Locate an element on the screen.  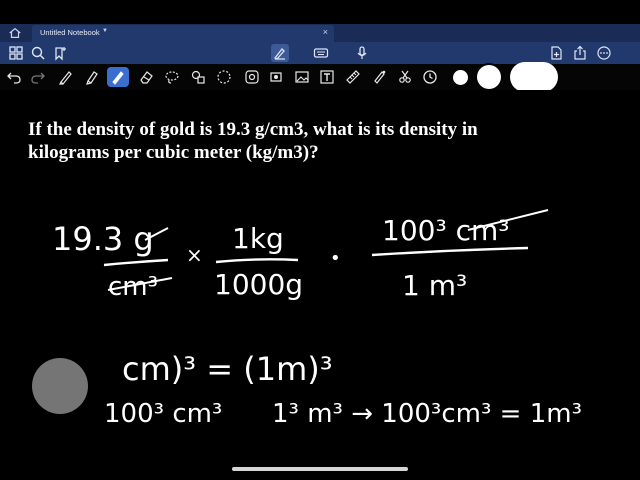
term2-numerator: 1kg is located at coordinates (258, 238).